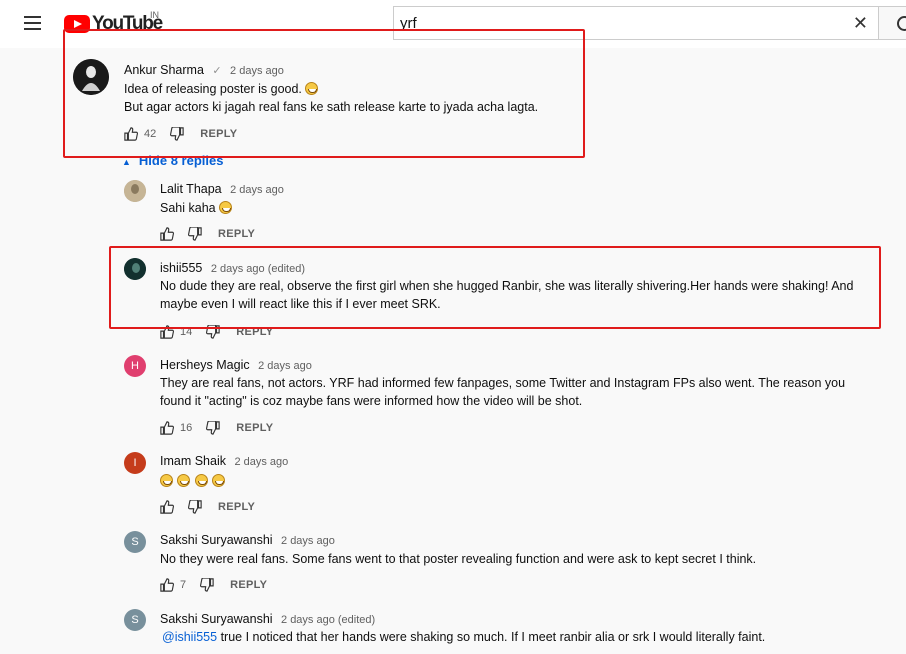  I want to click on hide-replies-button: ▲ Hide 8 replies, so click(172, 160).